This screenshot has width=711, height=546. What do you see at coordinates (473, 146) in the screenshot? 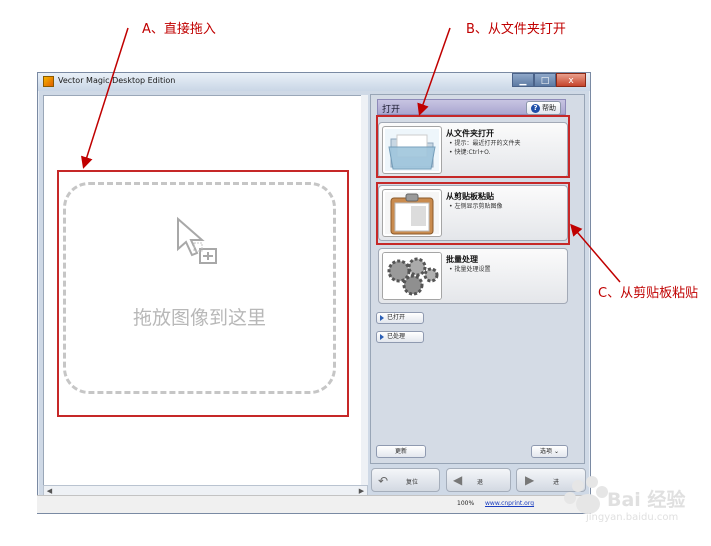
I see `annotation-b-box` at bounding box center [473, 146].